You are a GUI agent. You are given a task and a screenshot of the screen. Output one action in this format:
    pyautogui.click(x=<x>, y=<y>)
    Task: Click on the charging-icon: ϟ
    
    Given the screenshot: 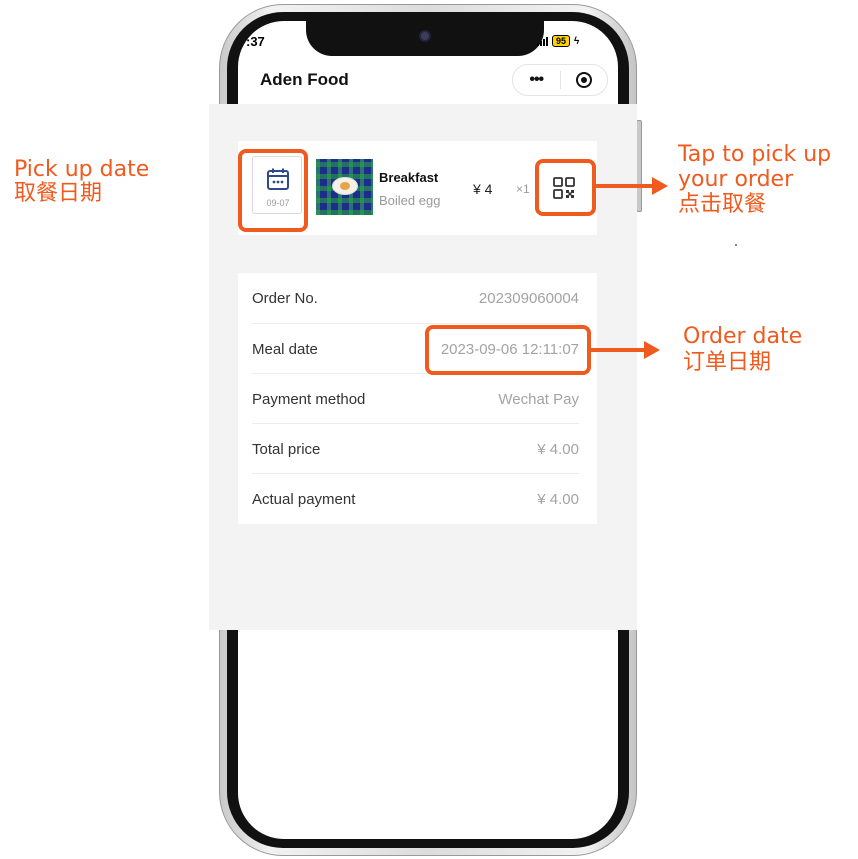 What is the action you would take?
    pyautogui.click(x=577, y=41)
    